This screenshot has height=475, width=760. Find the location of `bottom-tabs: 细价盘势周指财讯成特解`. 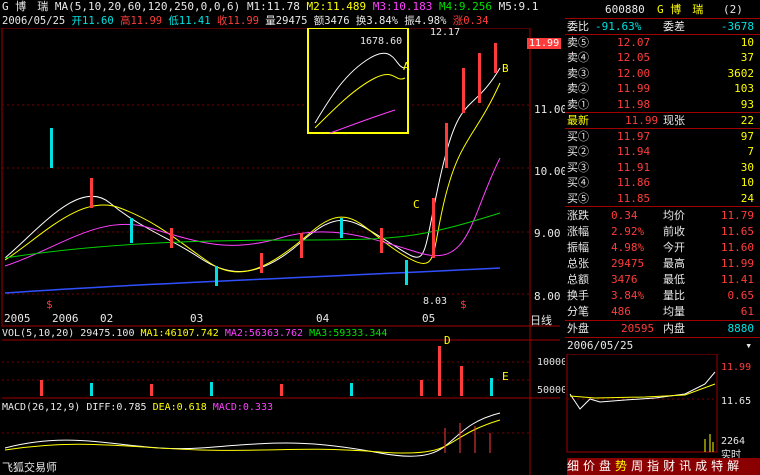

bottom-tabs: 细价盘势周指财讯成特解 is located at coordinates (663, 466).